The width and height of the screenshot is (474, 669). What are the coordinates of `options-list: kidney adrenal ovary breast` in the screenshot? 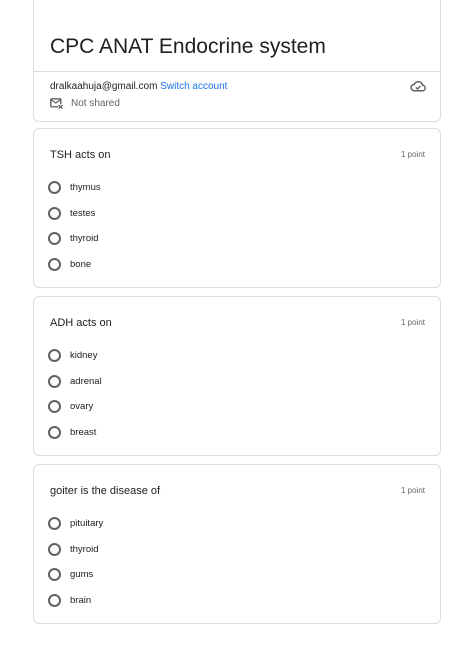 It's located at (75, 394).